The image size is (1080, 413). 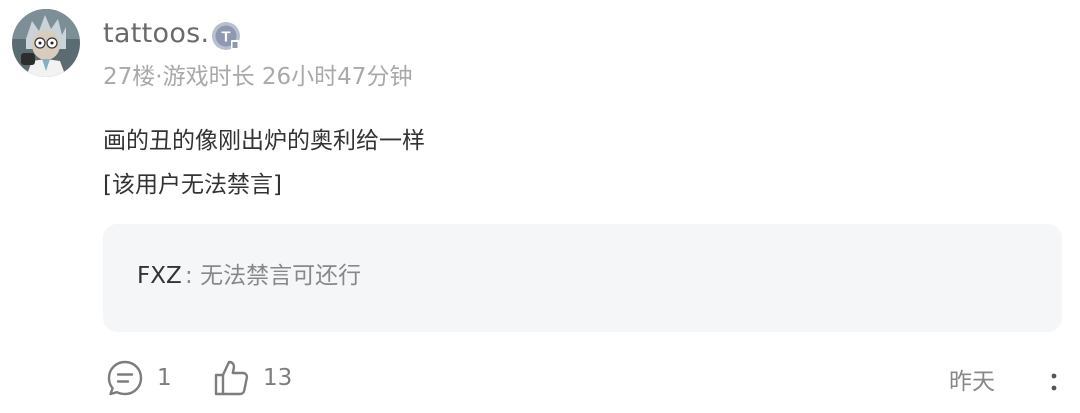 I want to click on more-options-button, so click(x=1054, y=382).